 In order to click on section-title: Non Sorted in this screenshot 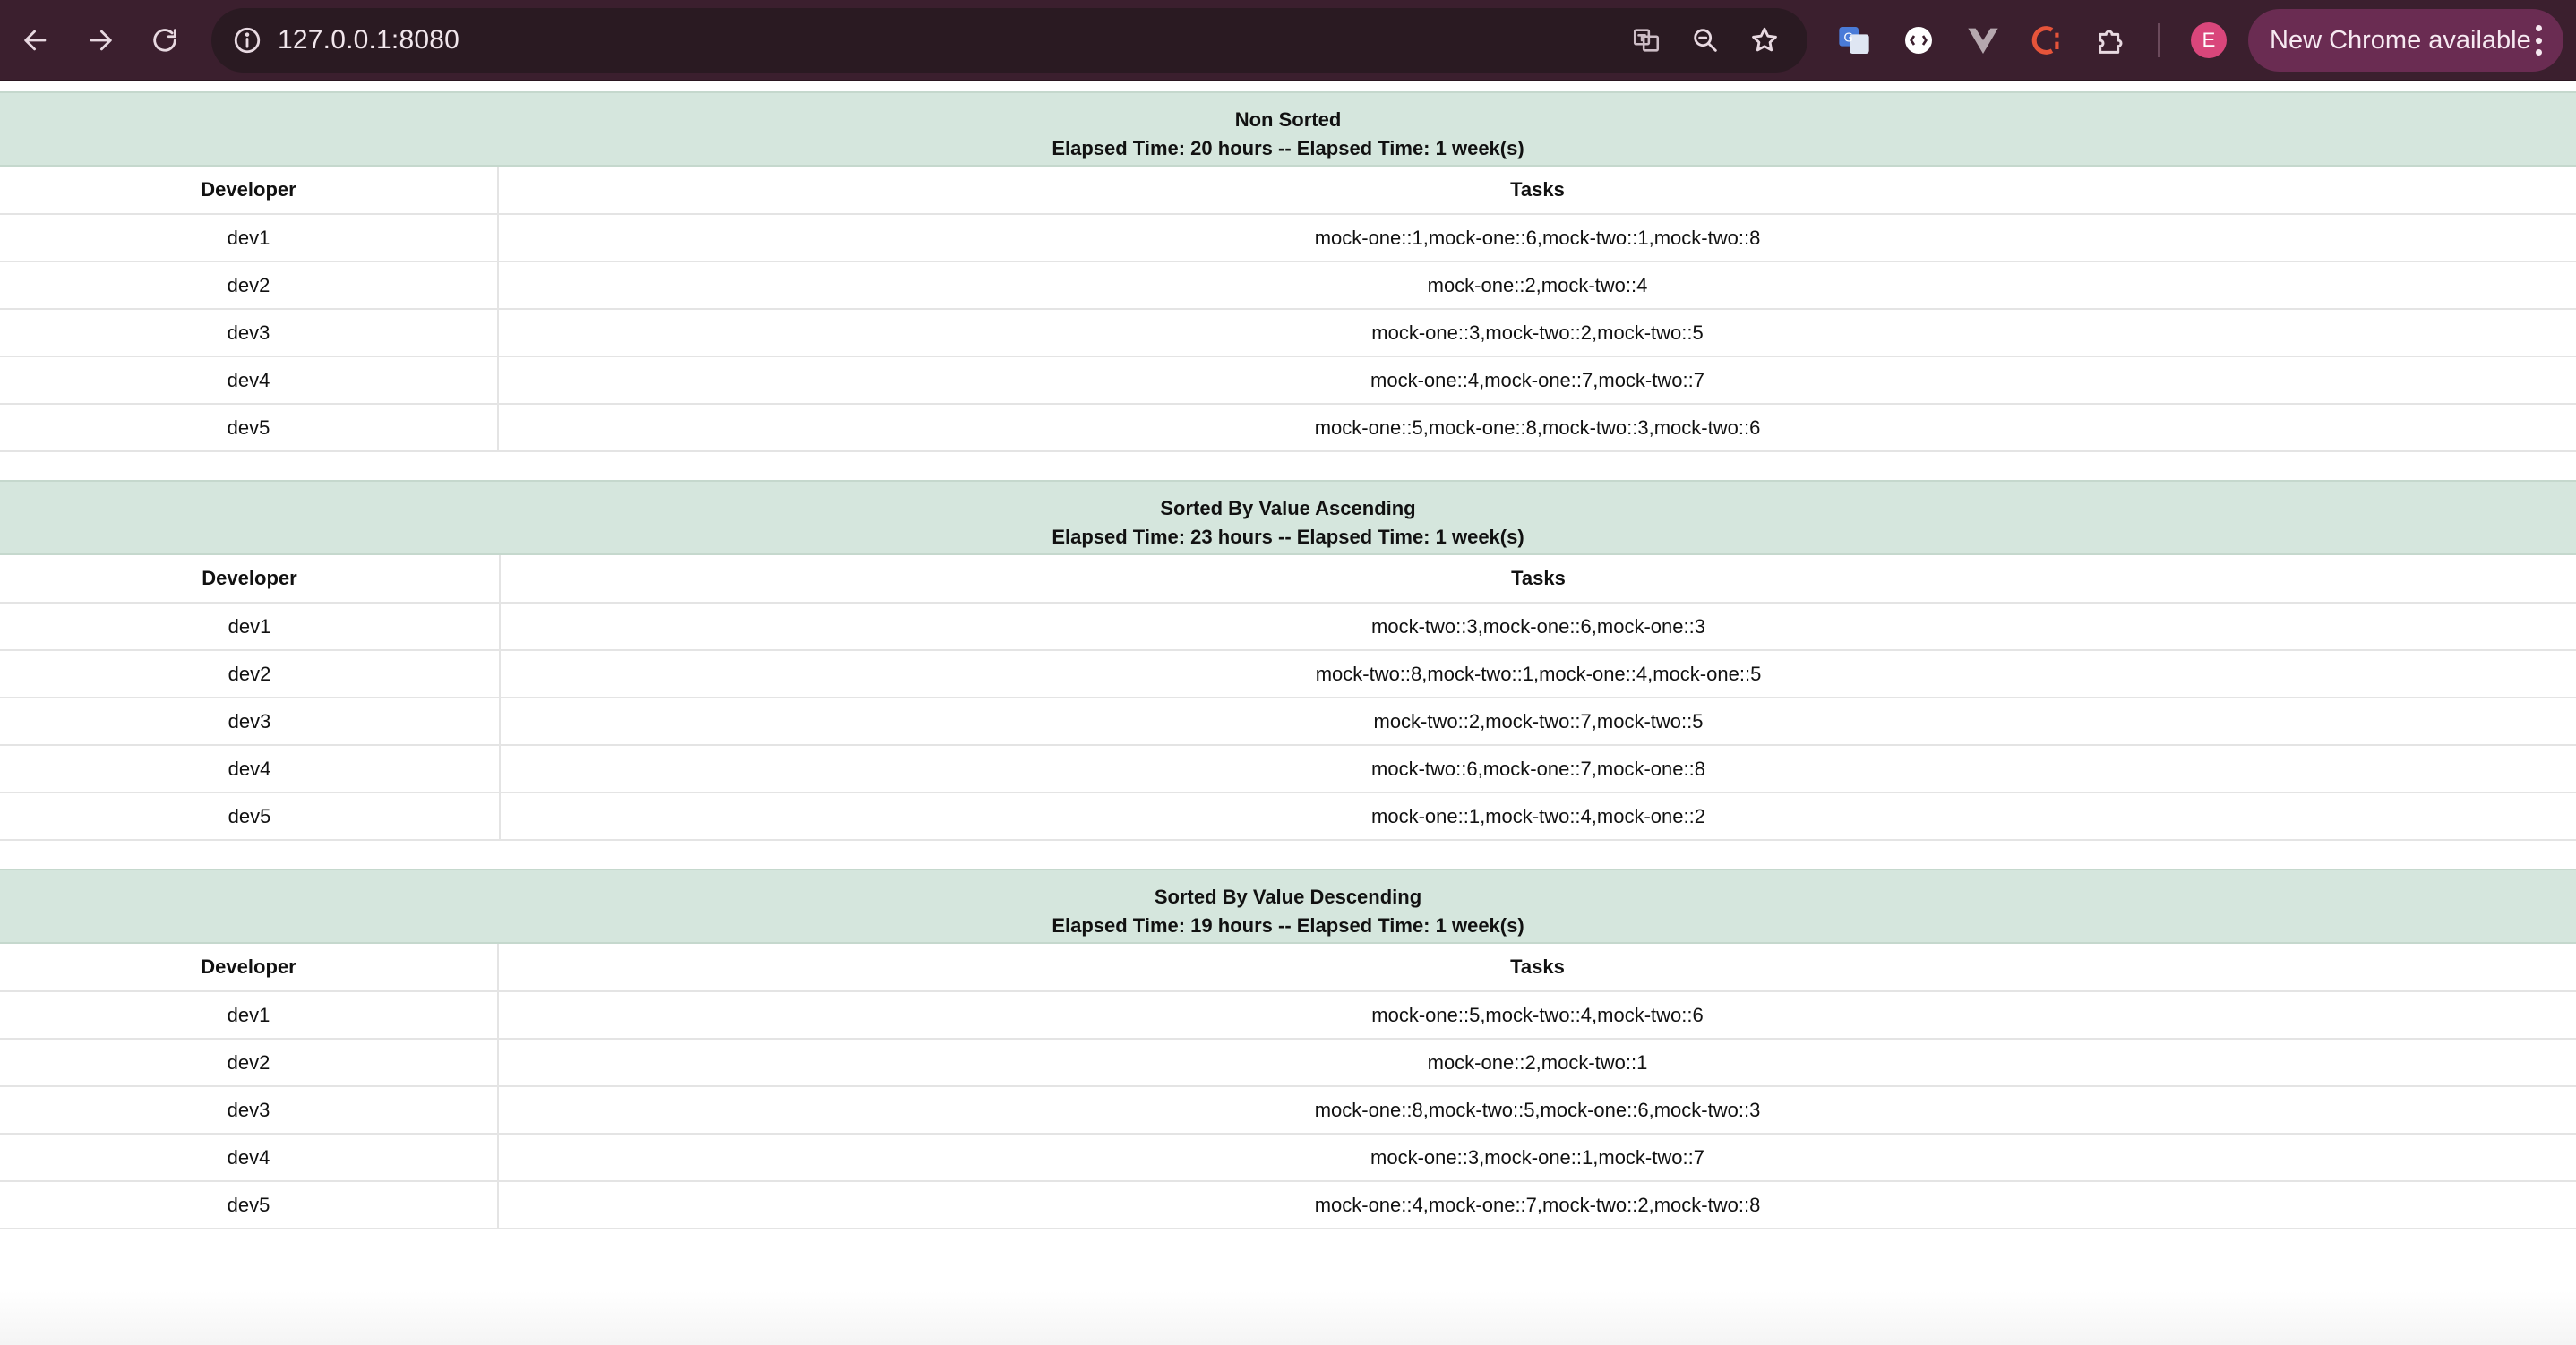, I will do `click(1288, 120)`.